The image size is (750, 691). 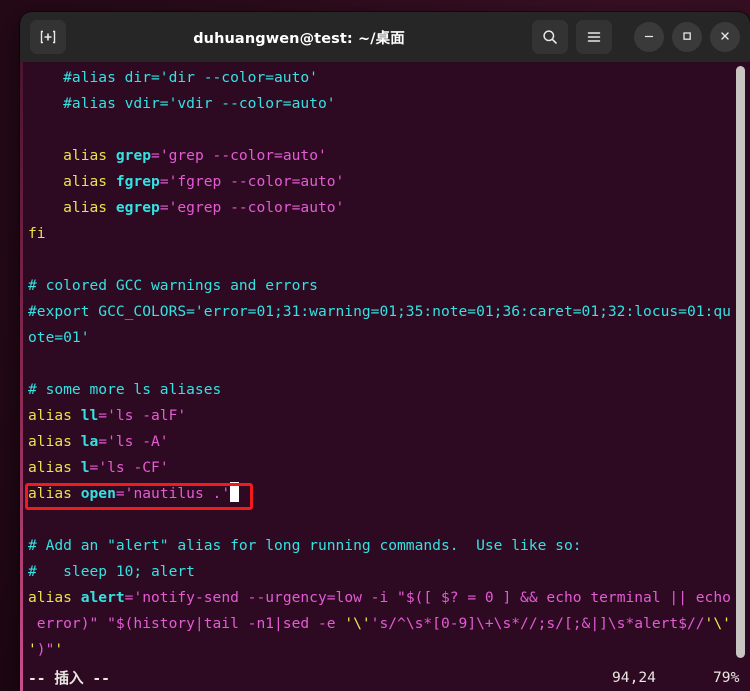 I want to click on terminal-line: alias ll='ls -alF', so click(x=386, y=416).